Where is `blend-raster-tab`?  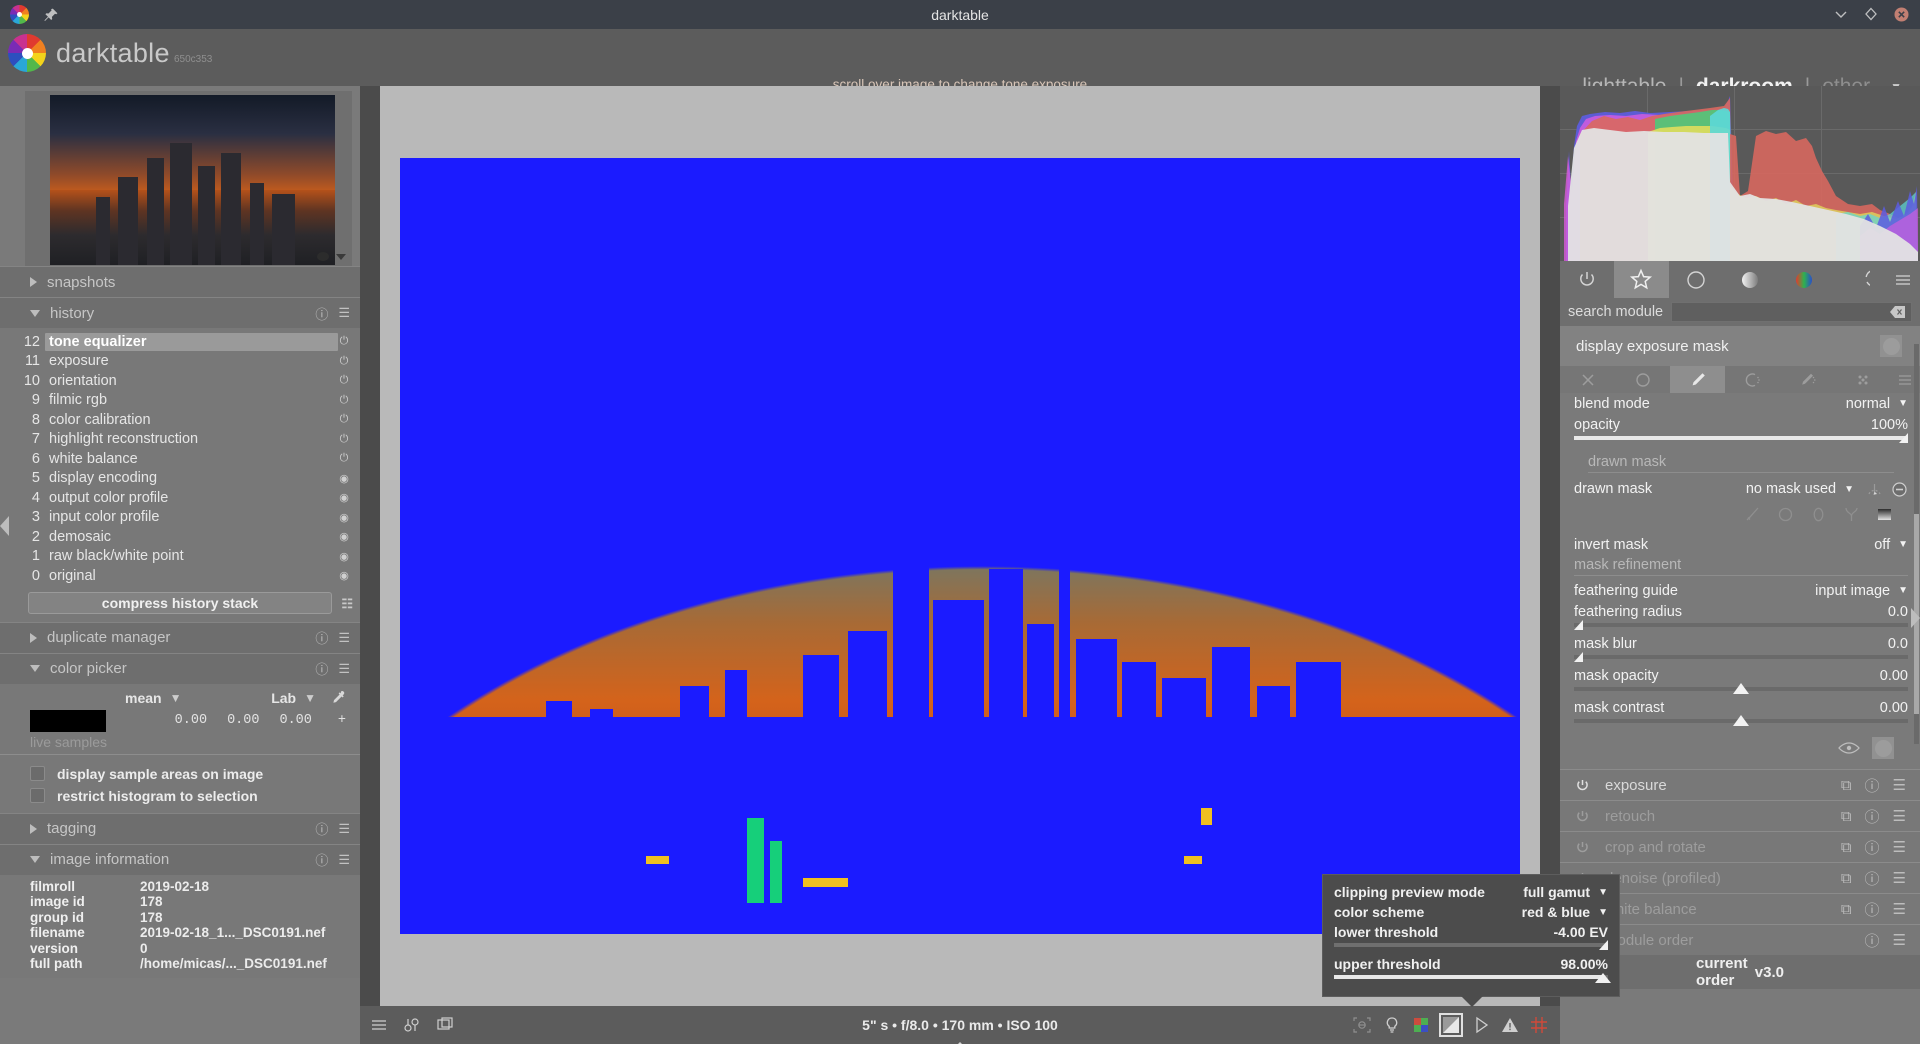
blend-raster-tab is located at coordinates (1862, 379).